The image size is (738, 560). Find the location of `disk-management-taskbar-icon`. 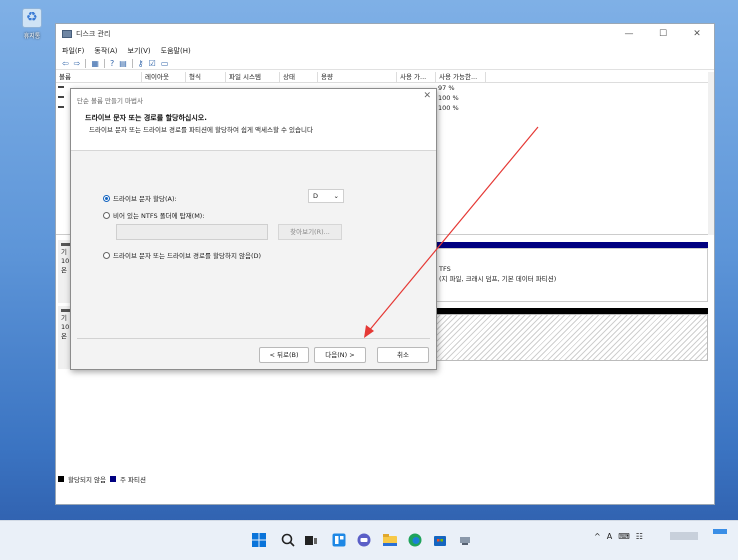

disk-management-taskbar-icon is located at coordinates (465, 540).